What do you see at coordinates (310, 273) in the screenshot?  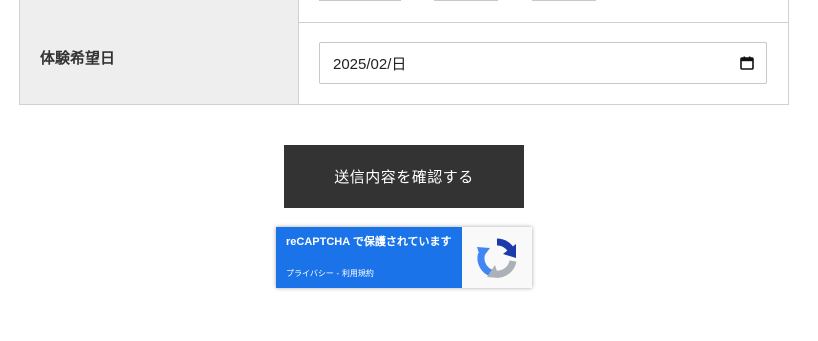 I see `recaptcha-privacy-link: プライバシー` at bounding box center [310, 273].